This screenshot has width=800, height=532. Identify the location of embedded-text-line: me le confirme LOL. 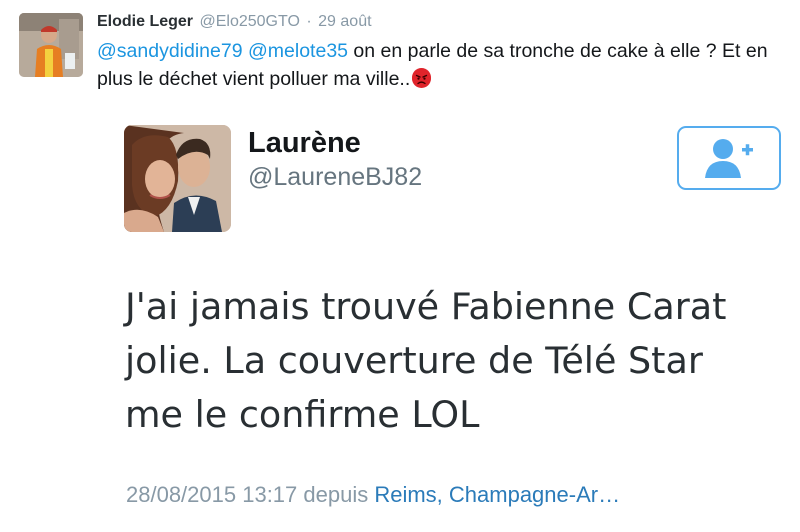
(302, 414).